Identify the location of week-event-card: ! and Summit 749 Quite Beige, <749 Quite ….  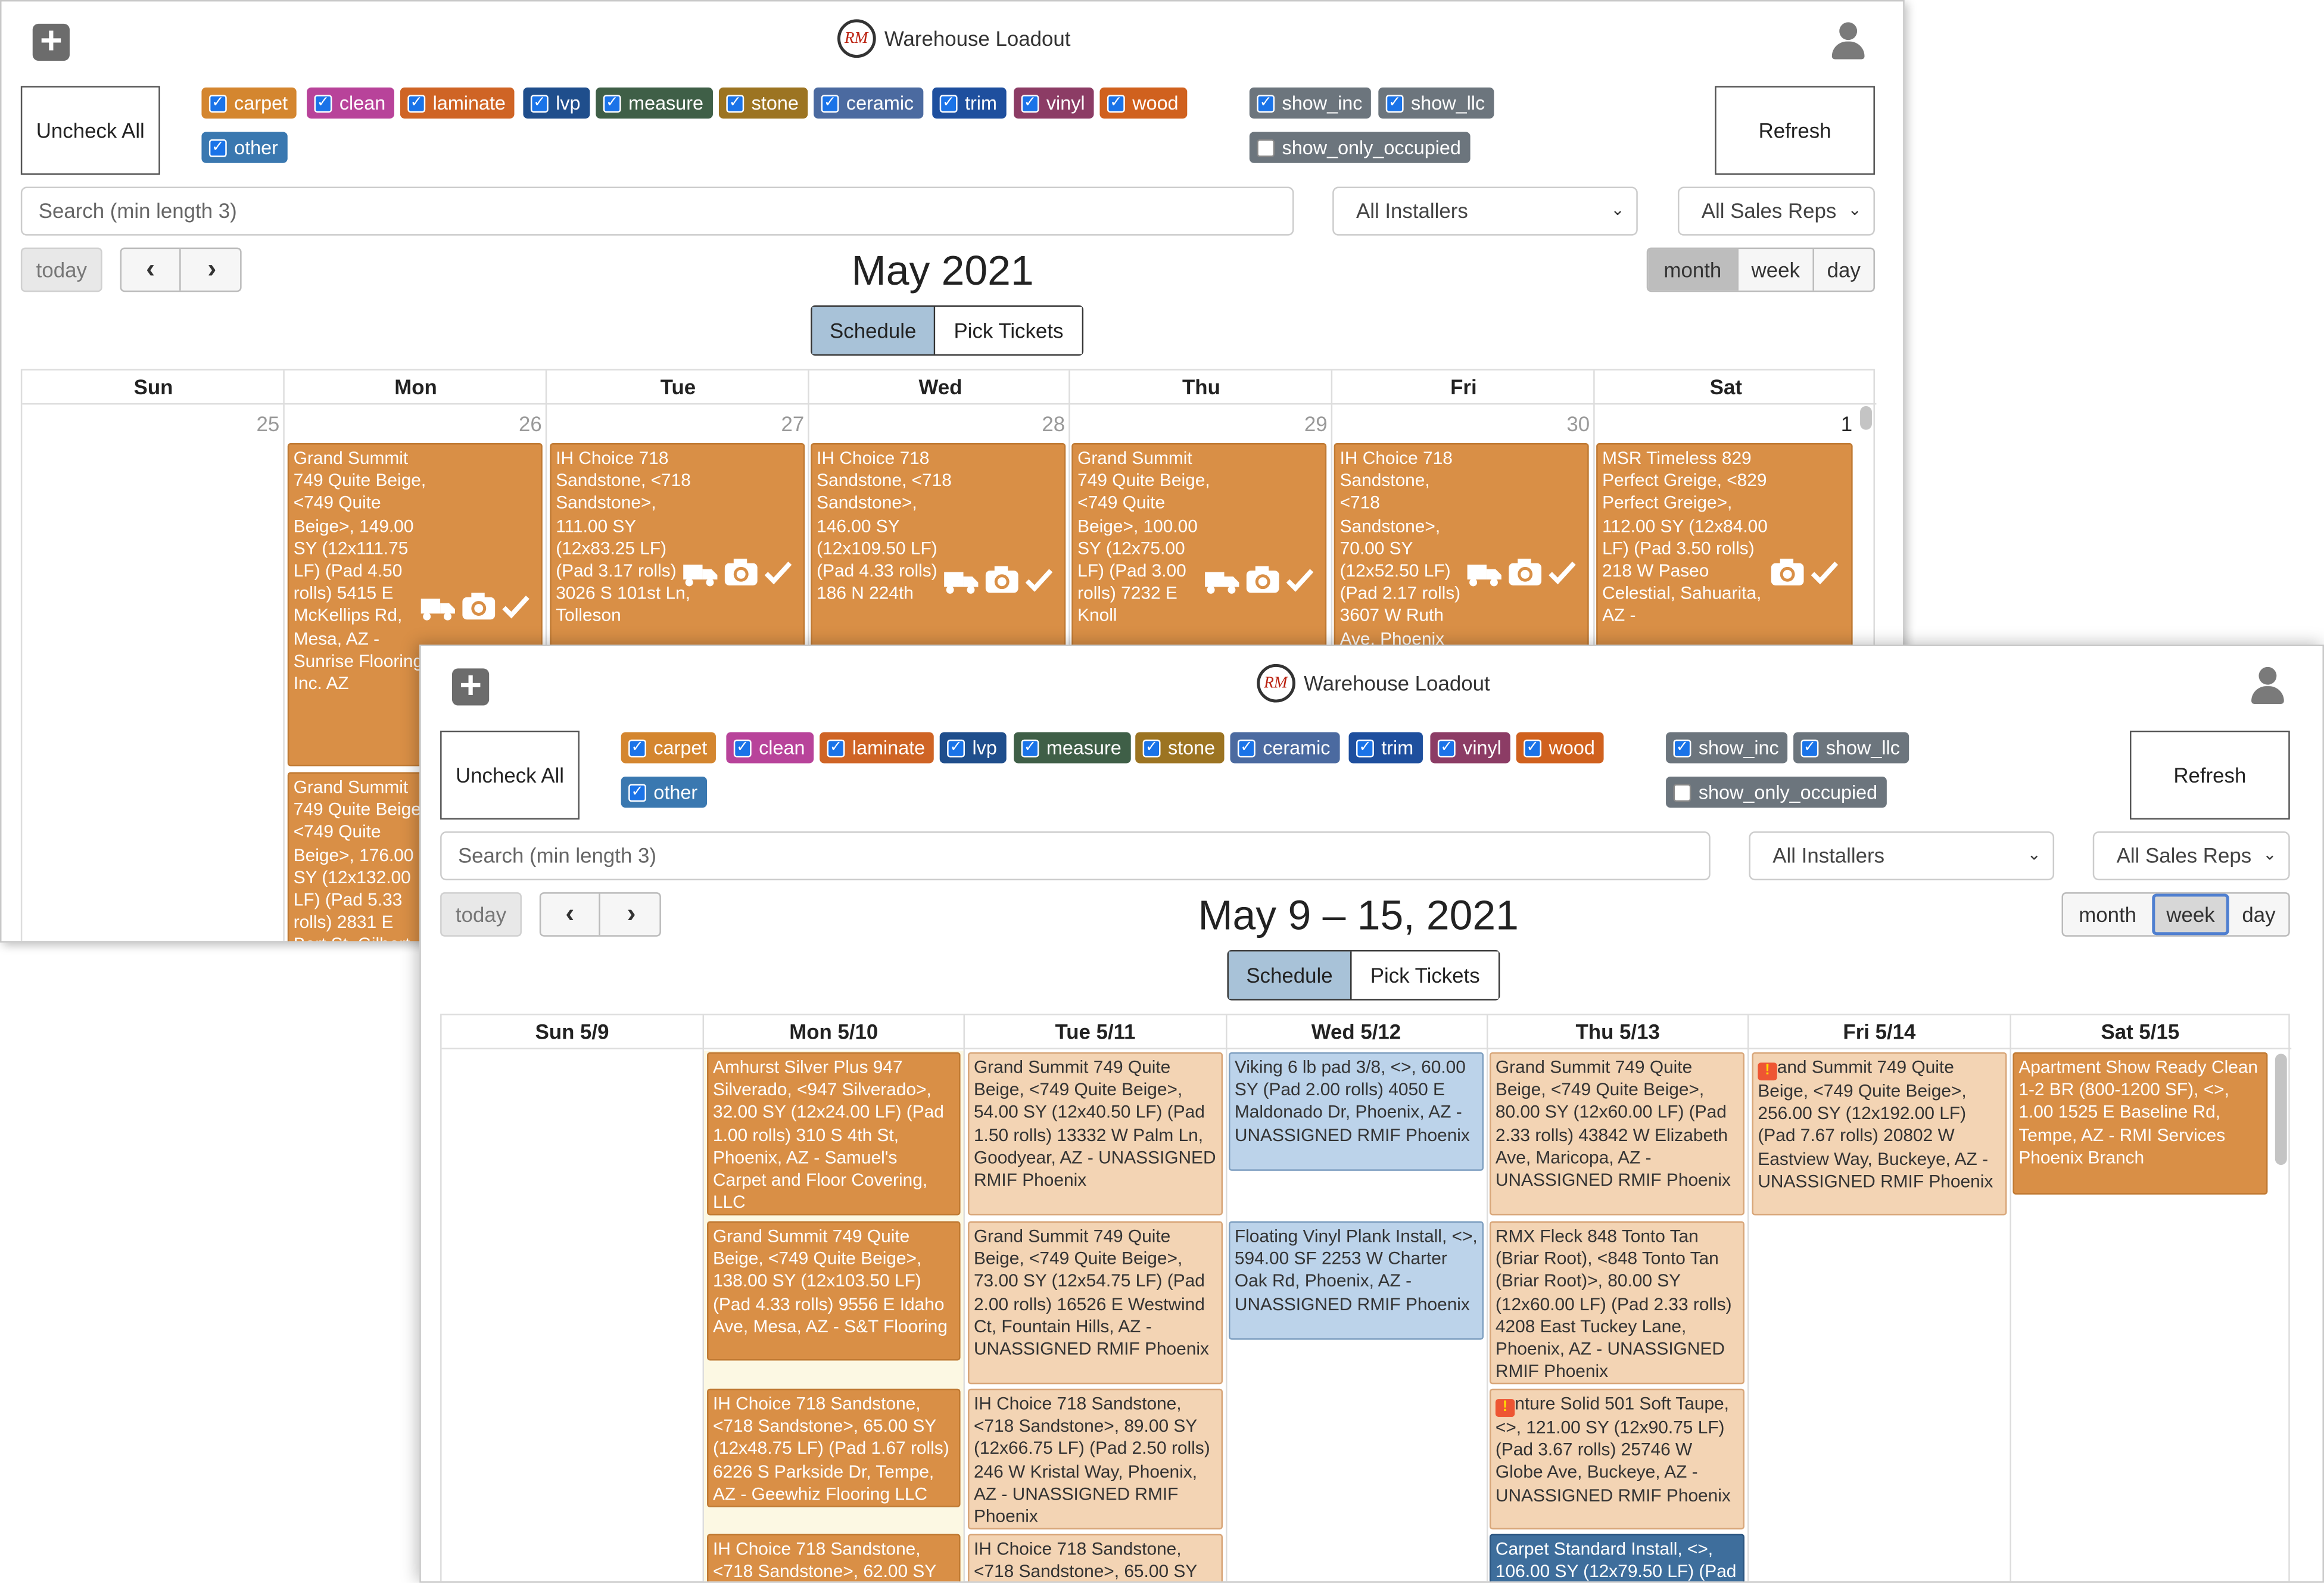
(1879, 1134).